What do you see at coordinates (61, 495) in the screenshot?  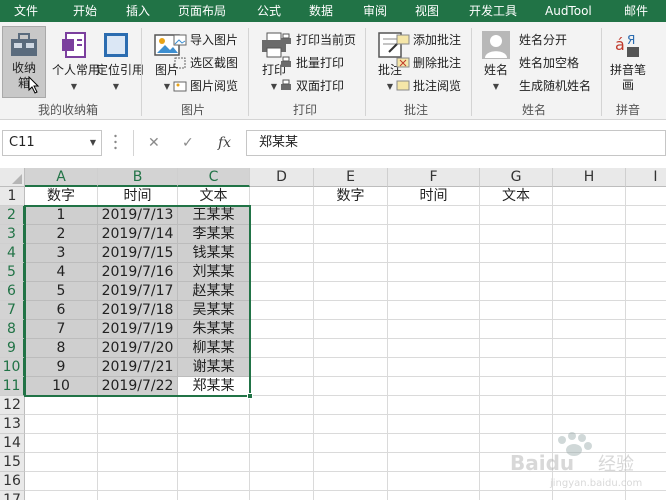 I see `cell-a17` at bounding box center [61, 495].